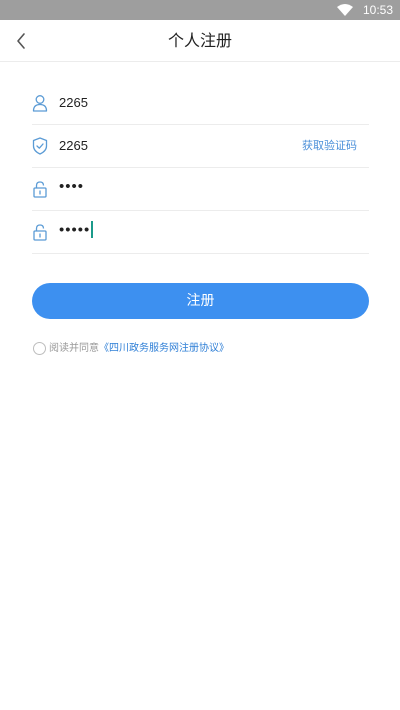  Describe the element at coordinates (200, 10) in the screenshot. I see `status-bar: 10:53` at that location.